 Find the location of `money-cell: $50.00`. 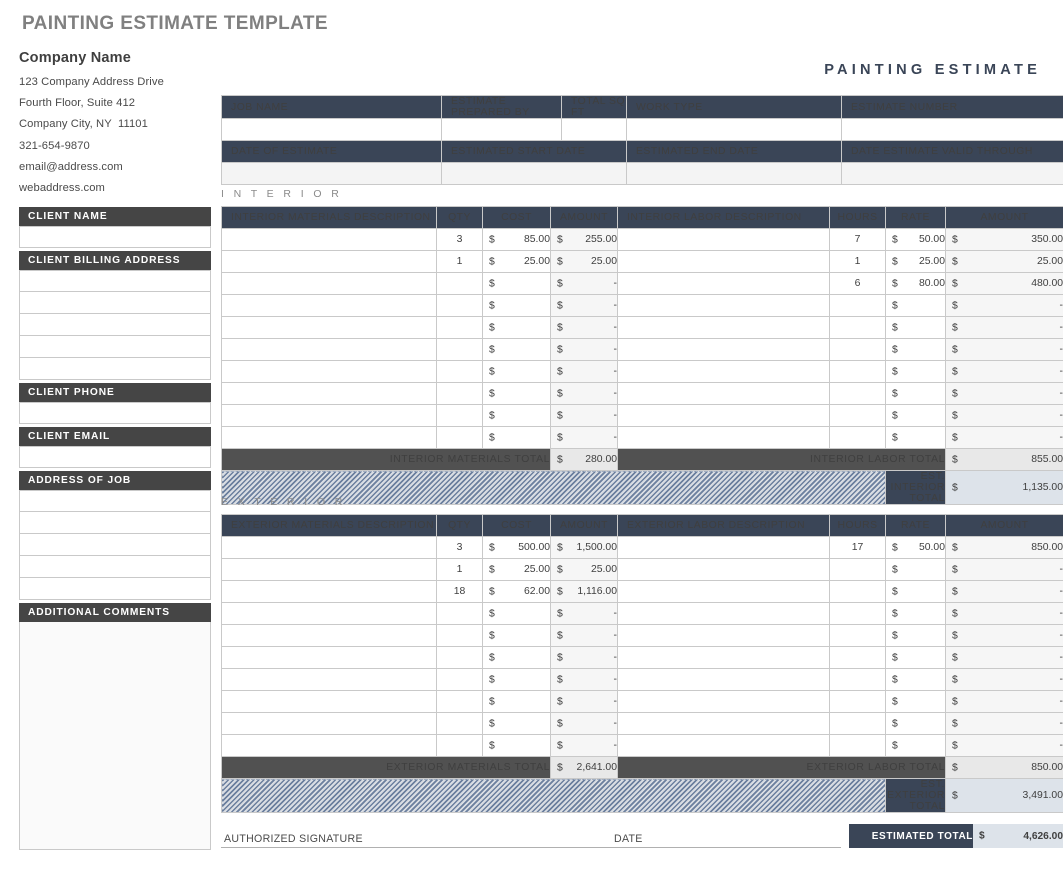

money-cell: $50.00 is located at coordinates (915, 547).